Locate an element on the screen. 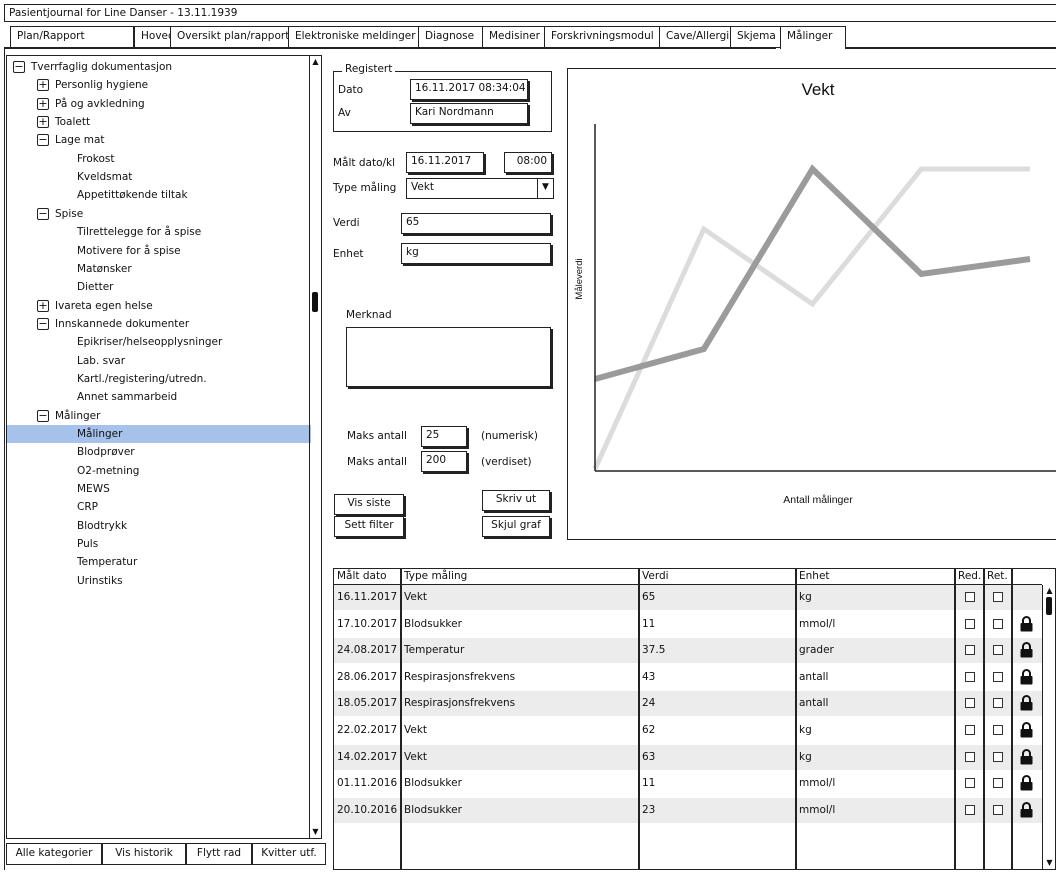 The width and height of the screenshot is (1056, 883). print-button: Skriv ut is located at coordinates (516, 500).